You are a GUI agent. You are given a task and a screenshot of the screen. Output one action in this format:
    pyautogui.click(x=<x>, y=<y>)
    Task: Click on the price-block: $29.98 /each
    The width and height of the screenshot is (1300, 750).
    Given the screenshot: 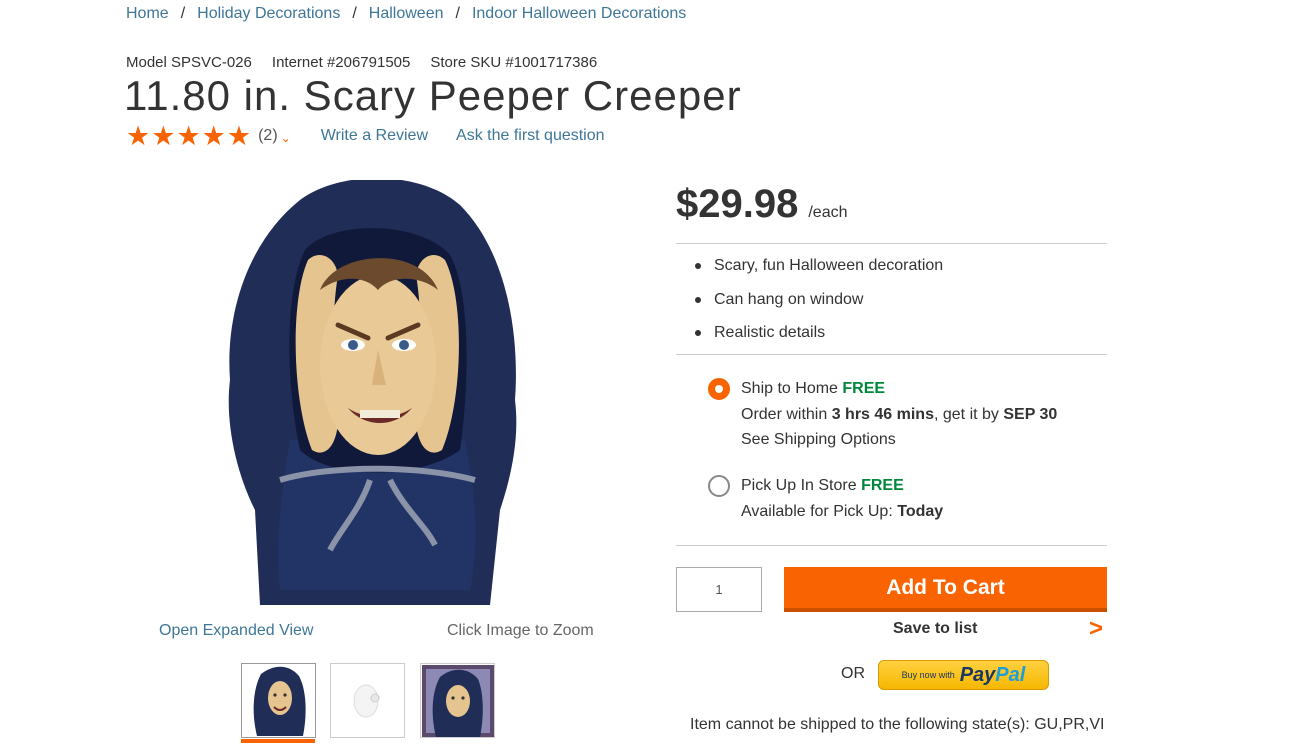 What is the action you would take?
    pyautogui.click(x=761, y=204)
    